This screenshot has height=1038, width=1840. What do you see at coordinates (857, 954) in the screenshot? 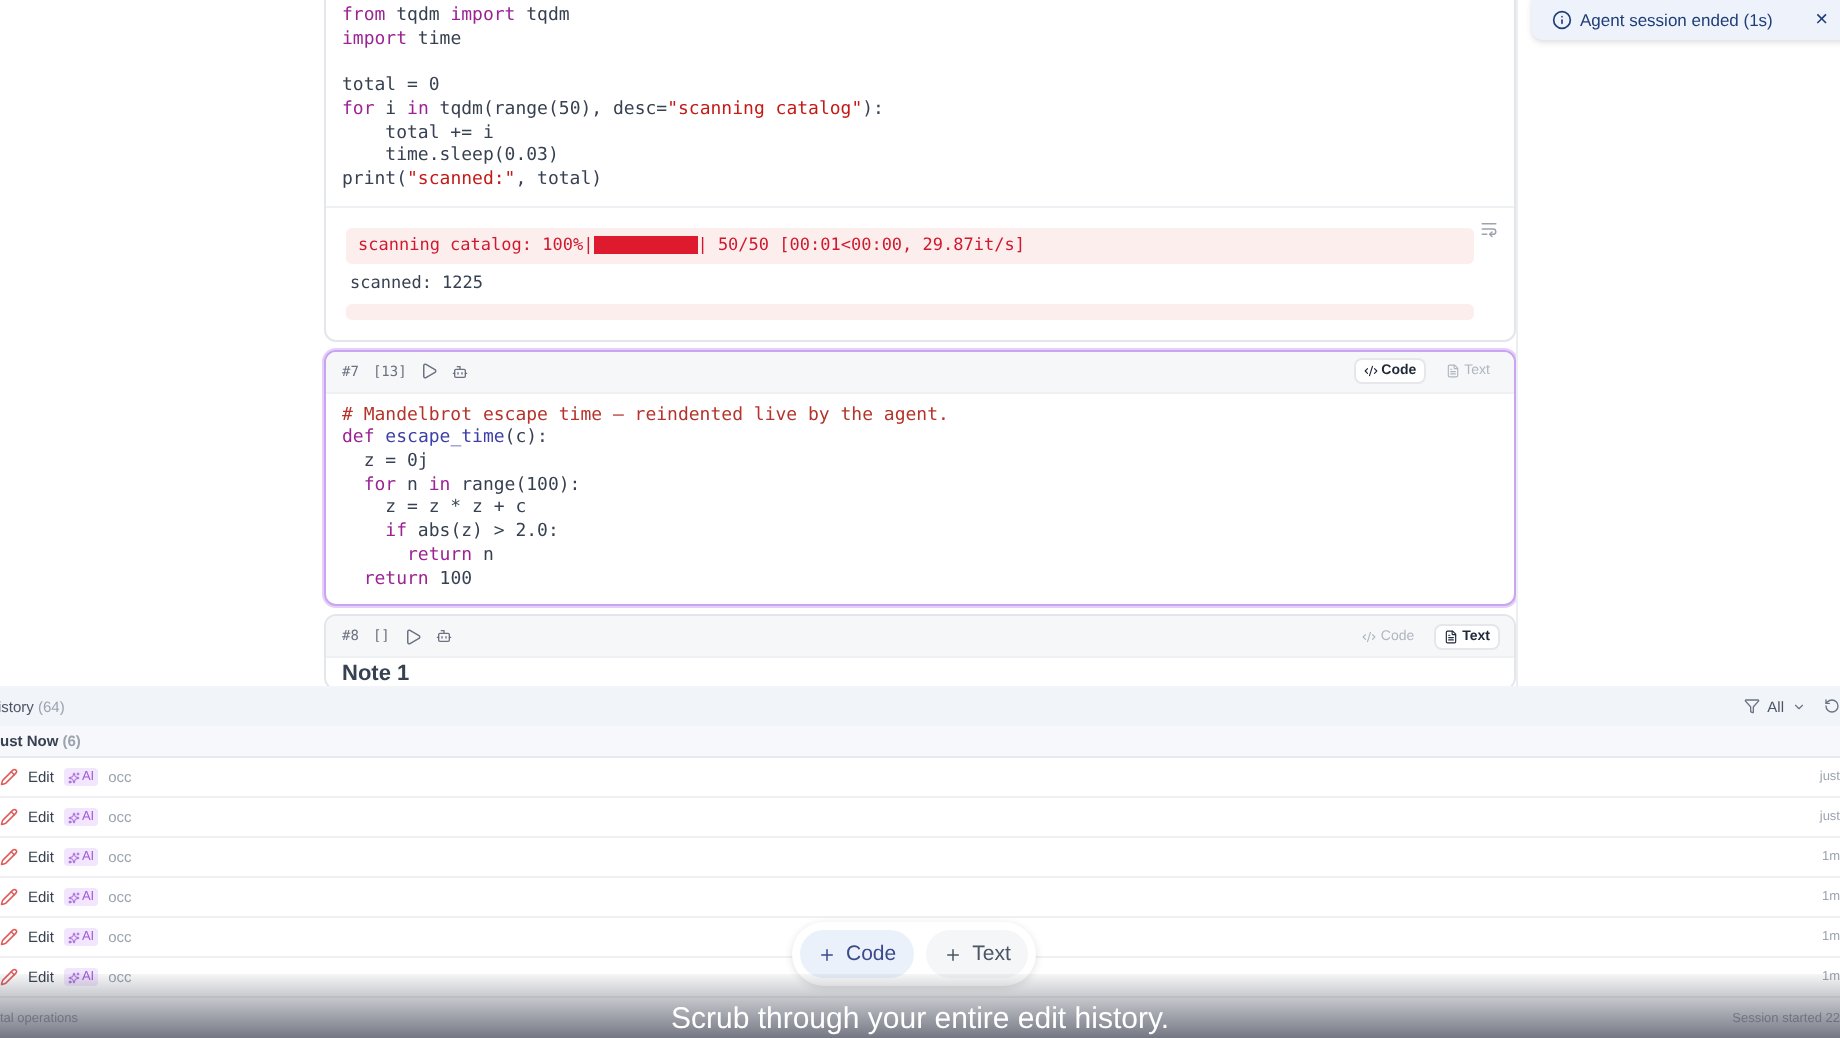
I see `add-cell-button: Code` at bounding box center [857, 954].